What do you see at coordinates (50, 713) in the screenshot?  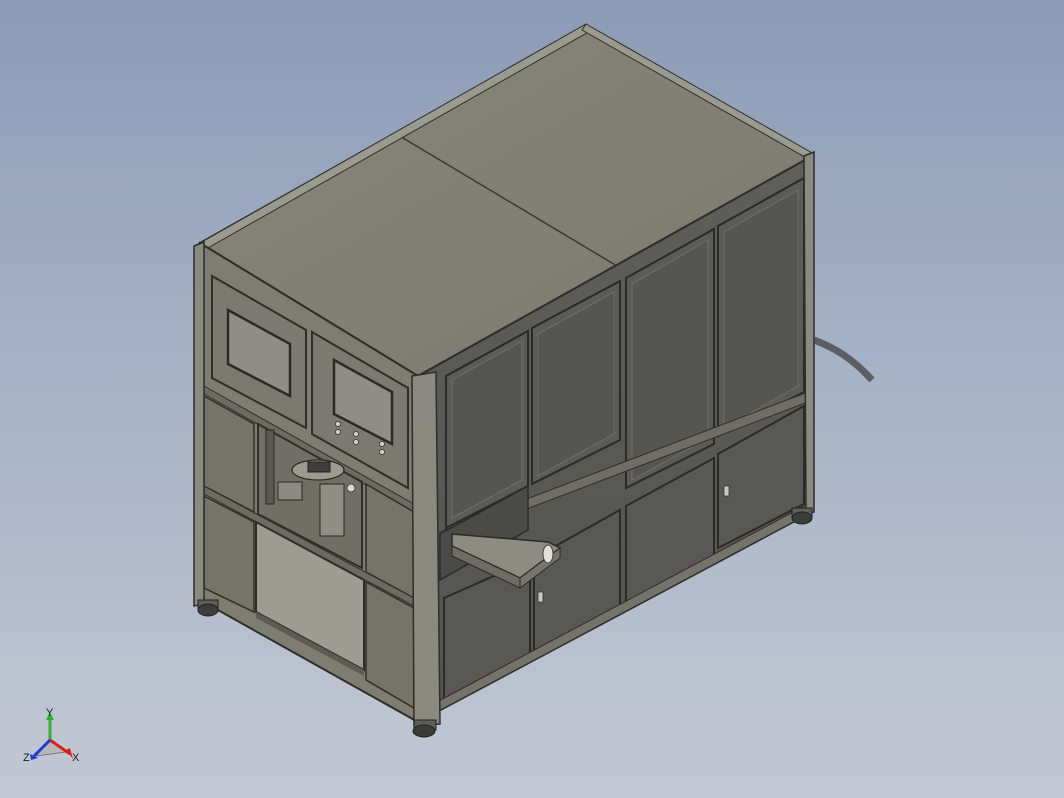 I see `y-axis-label: Y` at bounding box center [50, 713].